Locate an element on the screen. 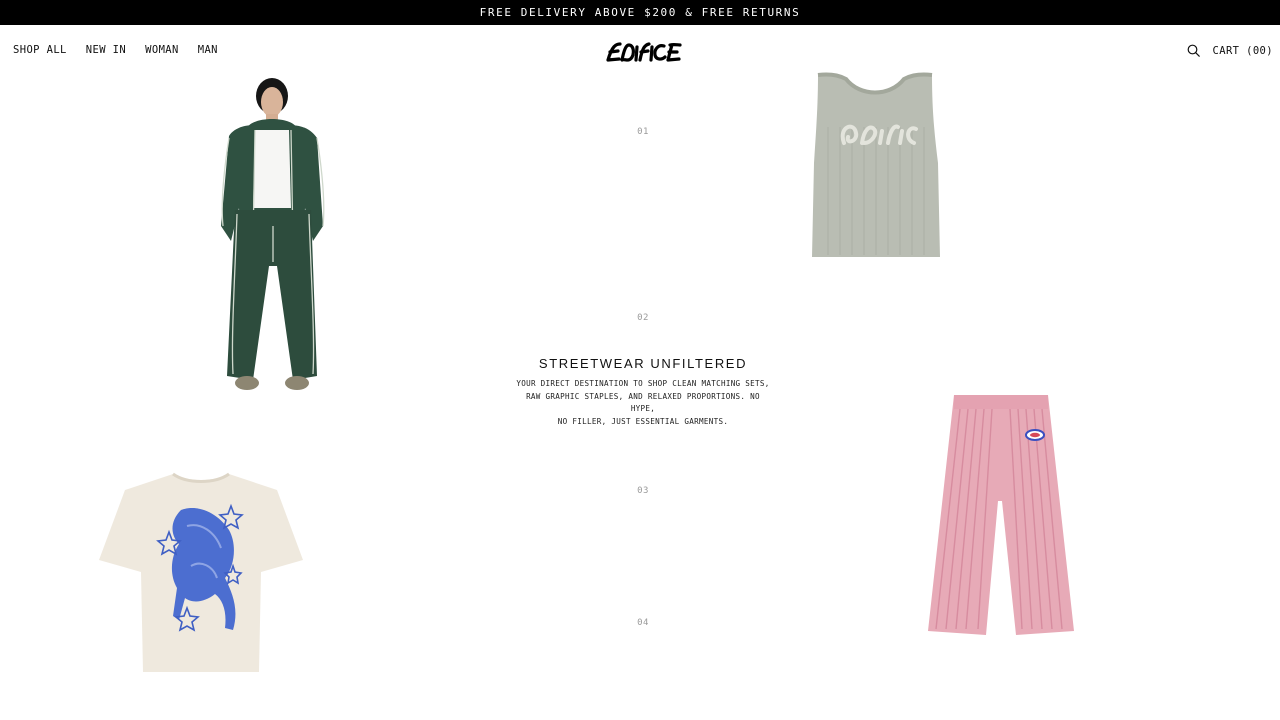 The height and width of the screenshot is (720, 1280). tracksuit-image is located at coordinates (273, 234).